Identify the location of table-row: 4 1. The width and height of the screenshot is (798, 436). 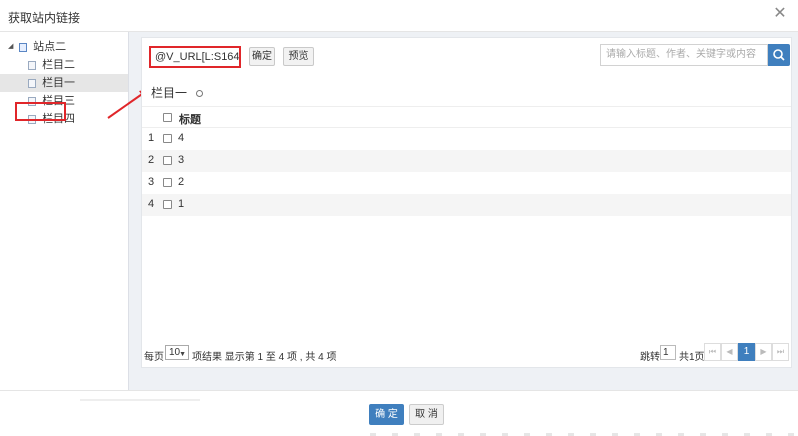
(466, 205).